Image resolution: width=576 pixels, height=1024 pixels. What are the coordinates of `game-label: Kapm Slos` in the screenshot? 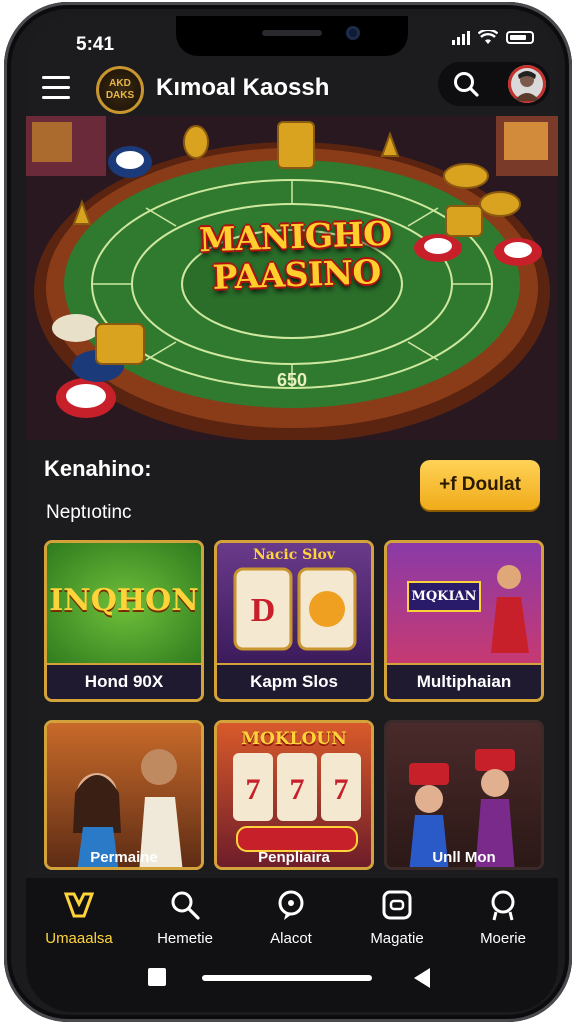 It's located at (294, 681).